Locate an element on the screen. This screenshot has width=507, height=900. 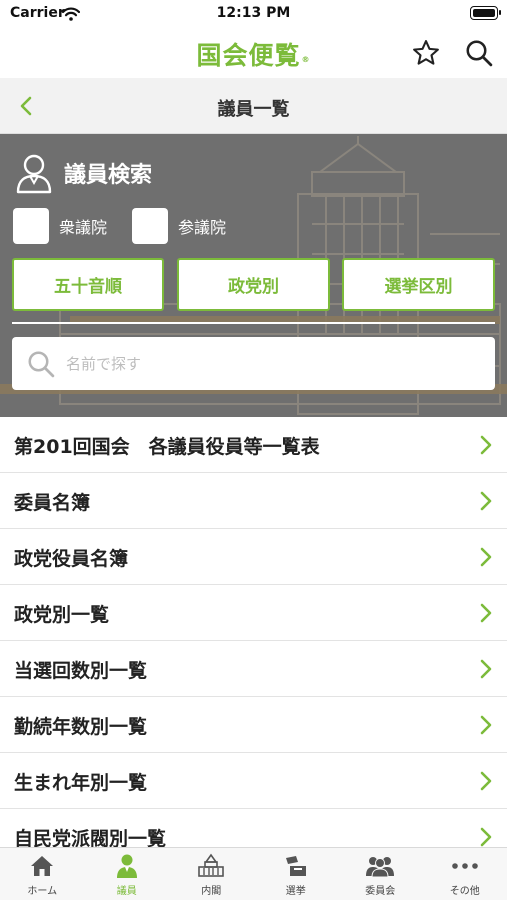
name-search-field is located at coordinates (253, 363).